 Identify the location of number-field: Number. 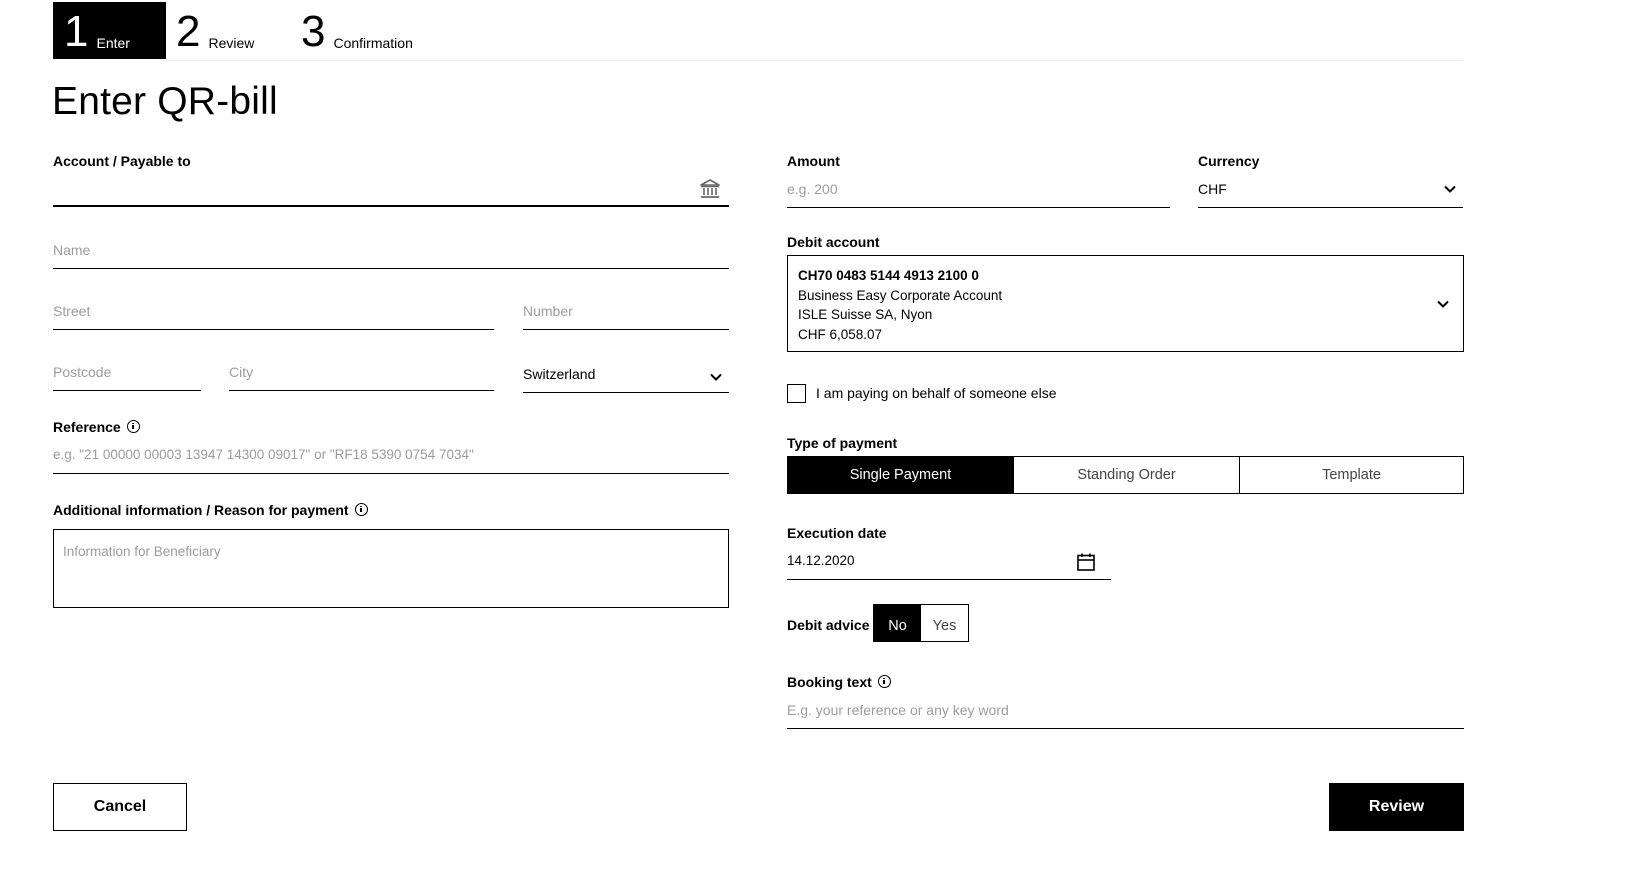
(626, 312).